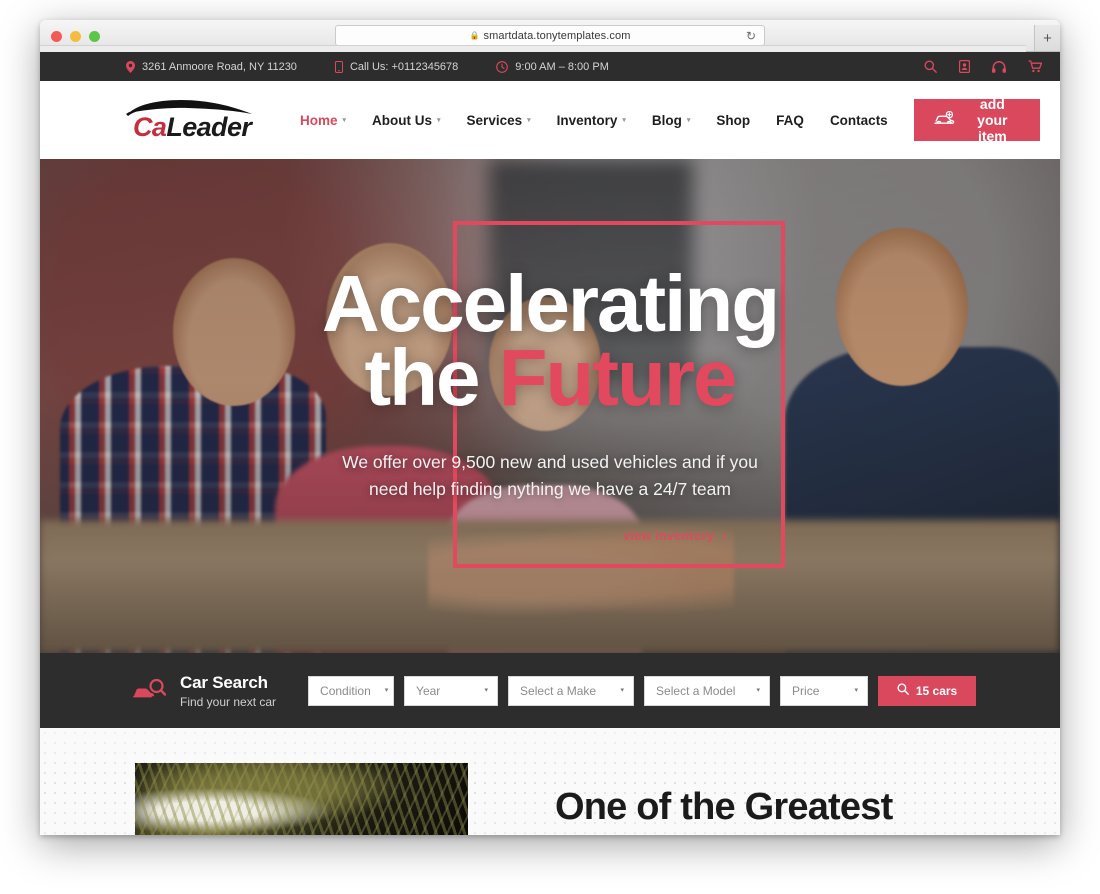  I want to click on nav-label: Contacts, so click(858, 120).